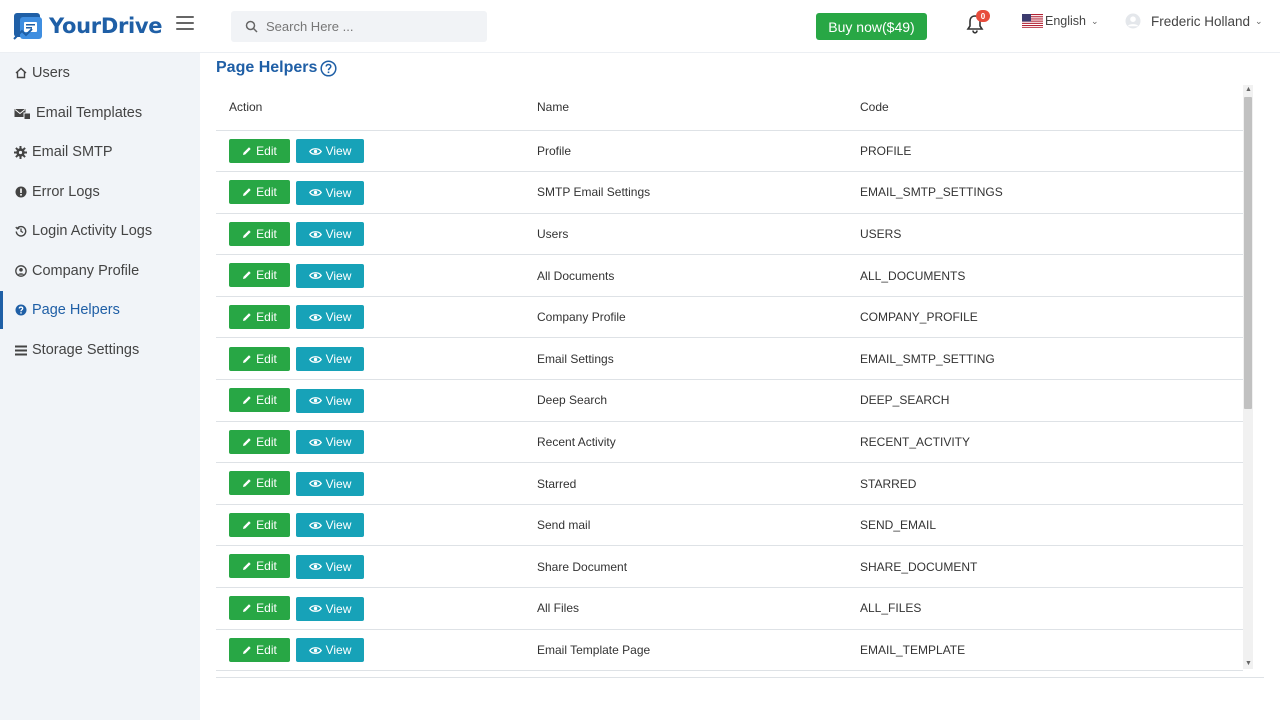  Describe the element at coordinates (328, 68) in the screenshot. I see `help-circle-icon` at that location.